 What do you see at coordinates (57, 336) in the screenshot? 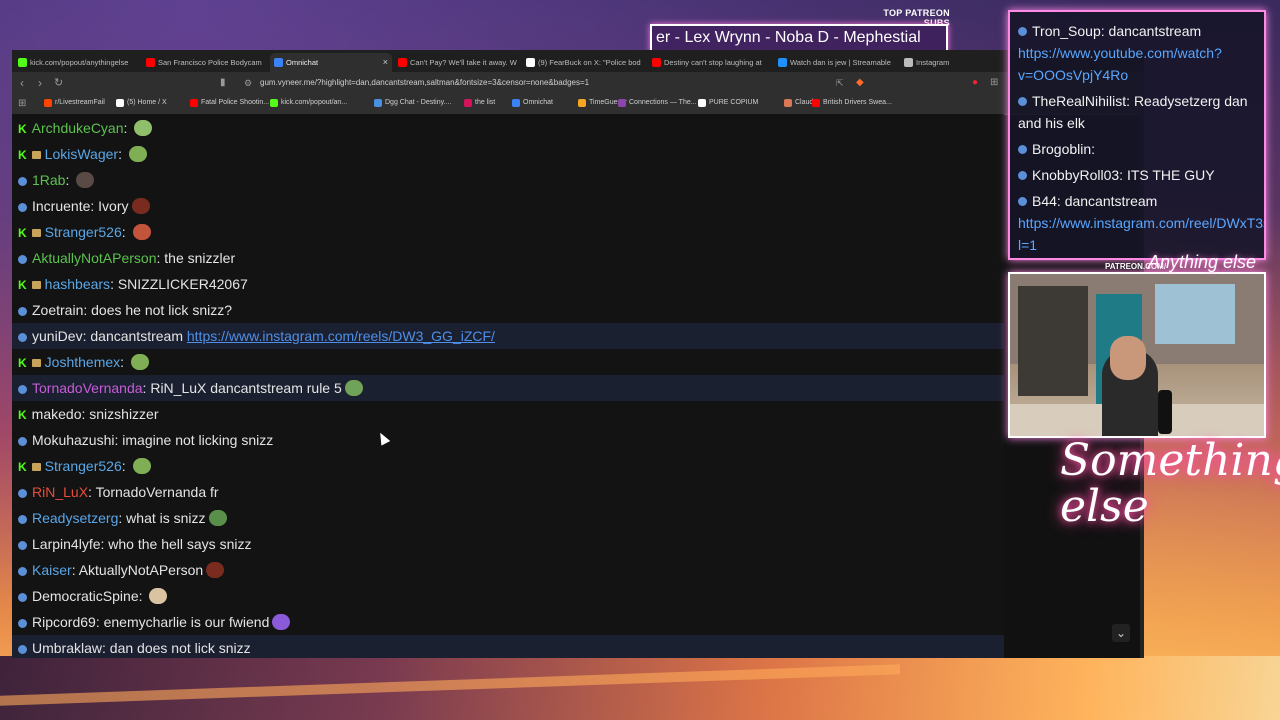
I see `chat-username: yuniDev` at bounding box center [57, 336].